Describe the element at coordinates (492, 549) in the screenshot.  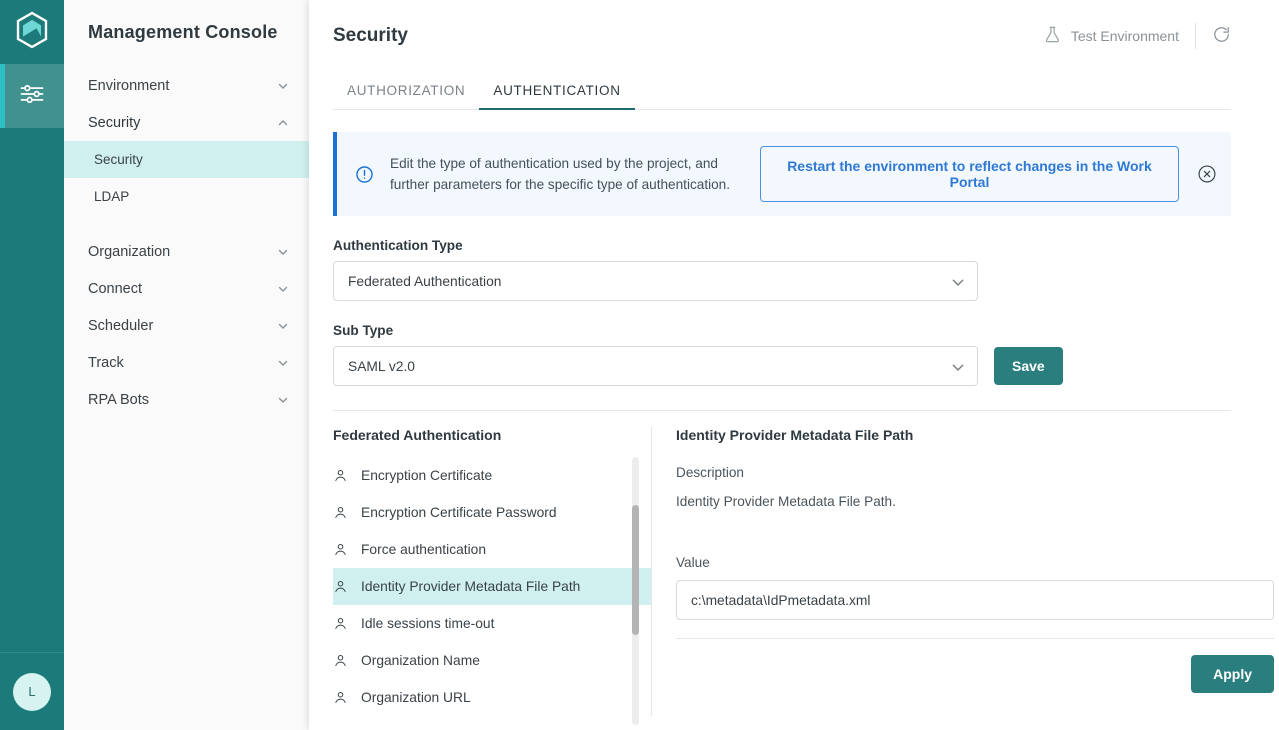
I see `list-item: Force authentication` at that location.